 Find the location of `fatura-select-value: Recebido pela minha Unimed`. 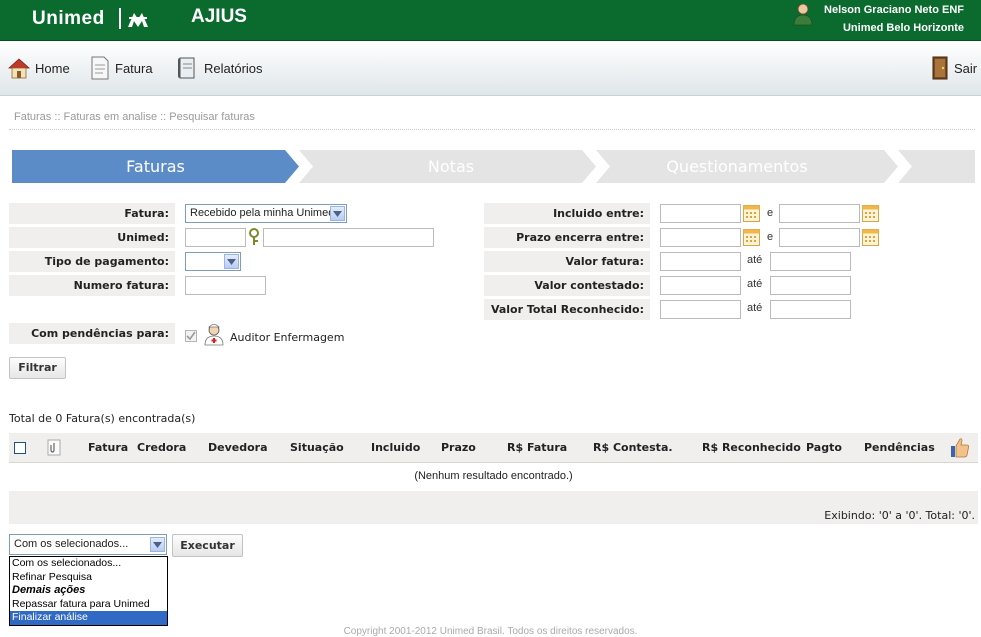

fatura-select-value: Recebido pela minha Unimed is located at coordinates (262, 213).